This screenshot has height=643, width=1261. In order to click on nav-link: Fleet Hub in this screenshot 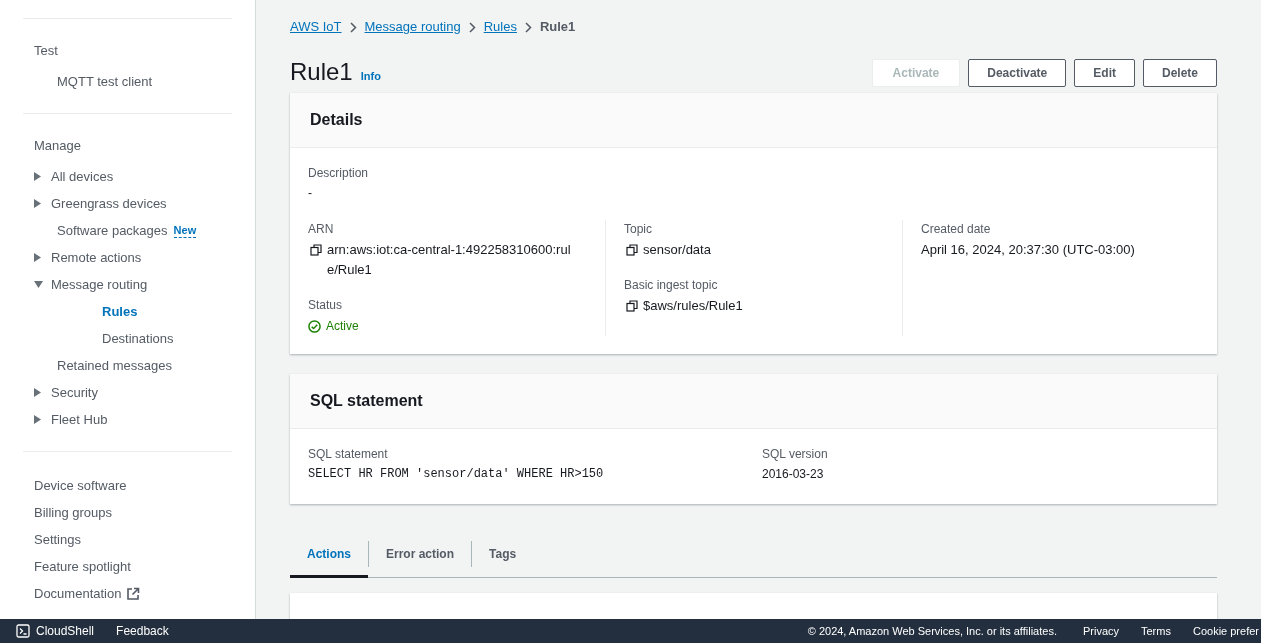, I will do `click(79, 419)`.